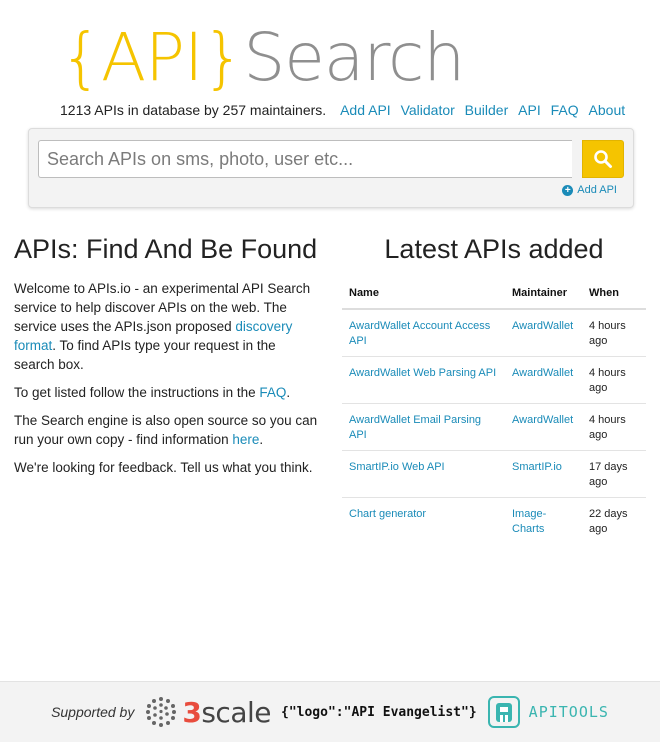 The width and height of the screenshot is (660, 742). I want to click on latest-apis-heading: Latest APIs added, so click(494, 249).